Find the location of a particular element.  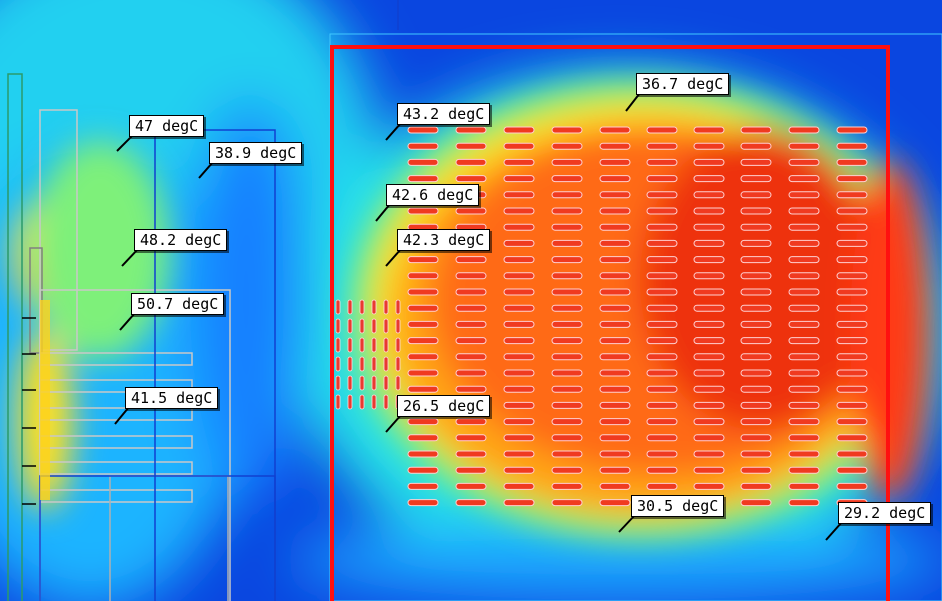

probe-label: 36.7 degC is located at coordinates (683, 84).